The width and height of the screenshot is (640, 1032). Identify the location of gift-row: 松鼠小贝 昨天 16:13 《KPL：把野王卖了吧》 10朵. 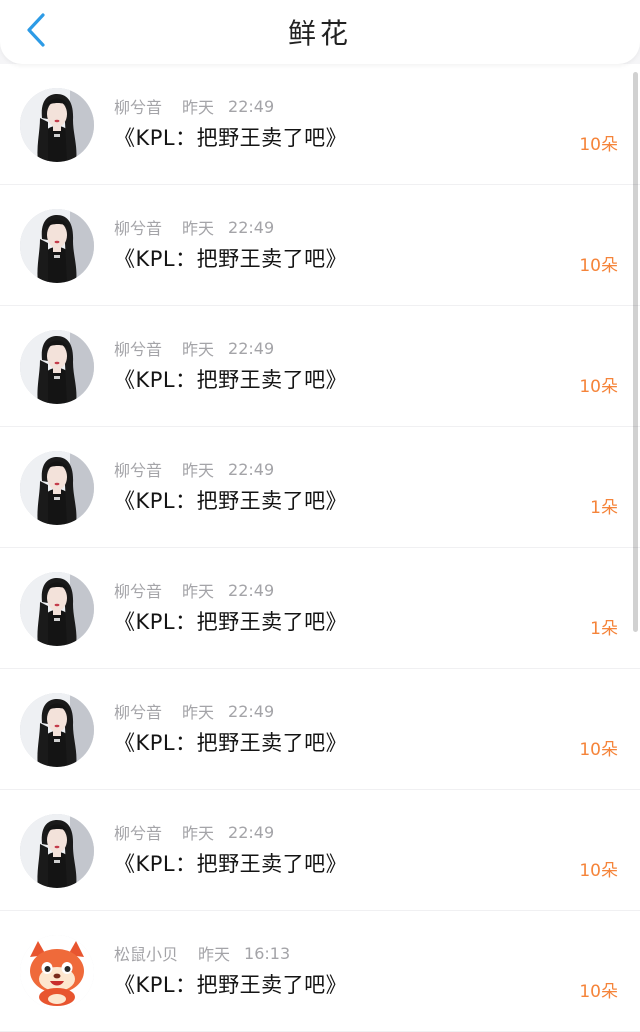
(320, 971).